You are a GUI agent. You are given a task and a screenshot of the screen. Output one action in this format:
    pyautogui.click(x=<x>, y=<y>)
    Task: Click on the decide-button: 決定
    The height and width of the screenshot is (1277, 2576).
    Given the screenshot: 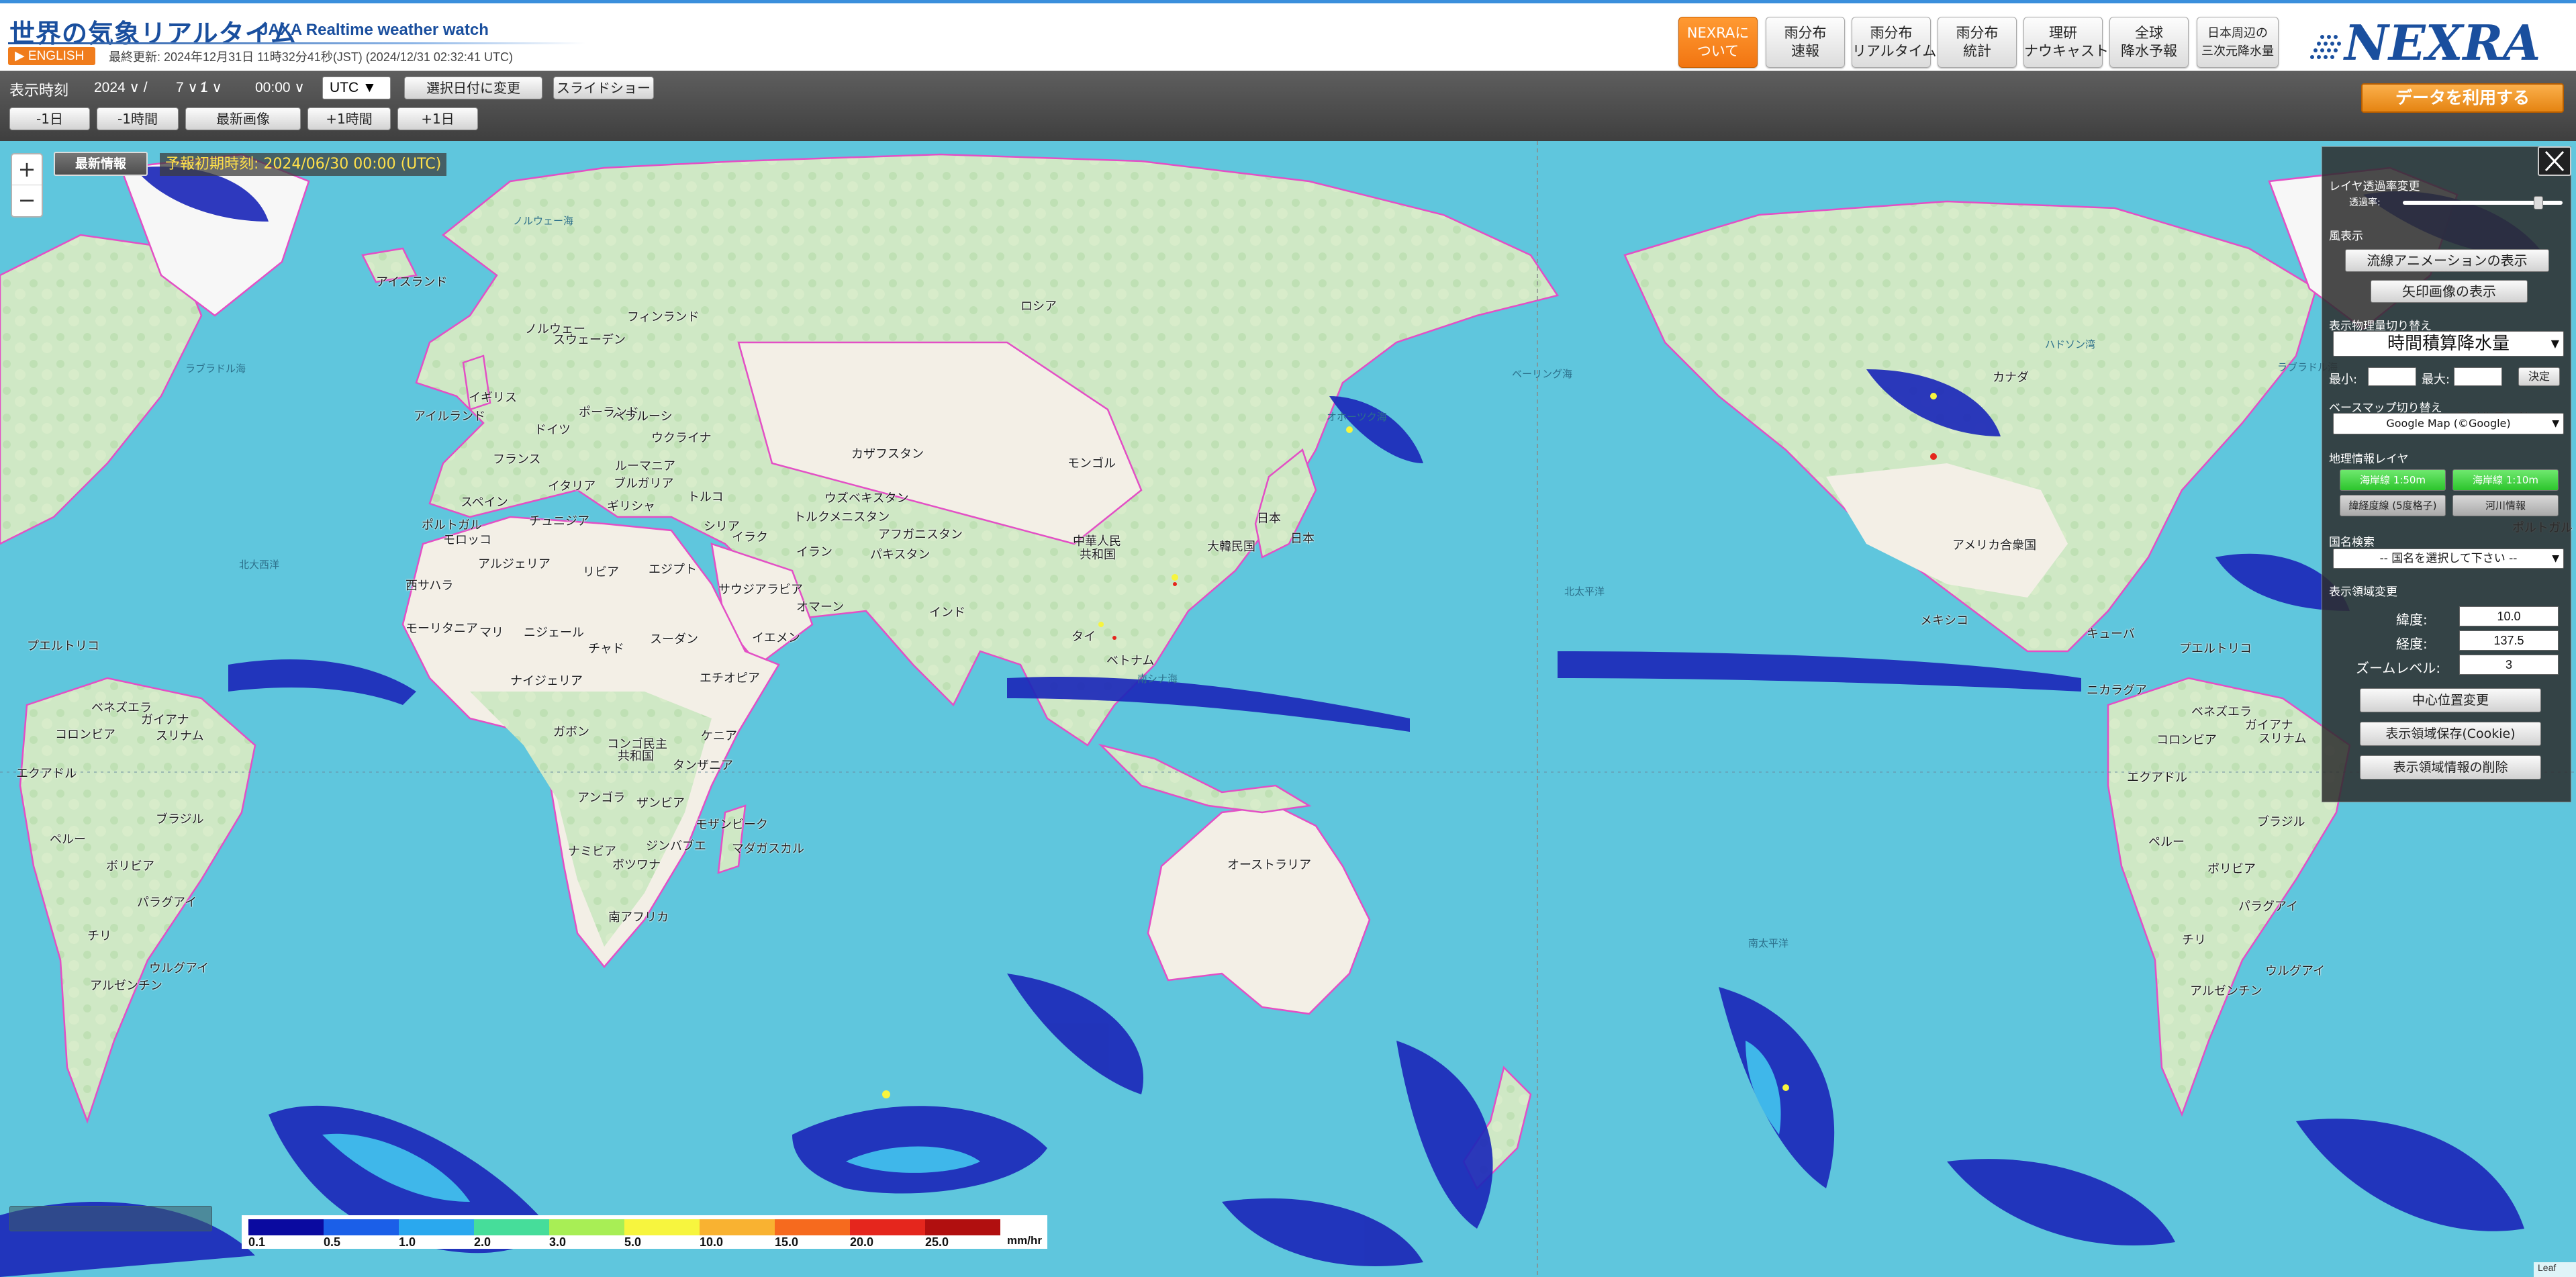 What is the action you would take?
    pyautogui.click(x=2539, y=376)
    